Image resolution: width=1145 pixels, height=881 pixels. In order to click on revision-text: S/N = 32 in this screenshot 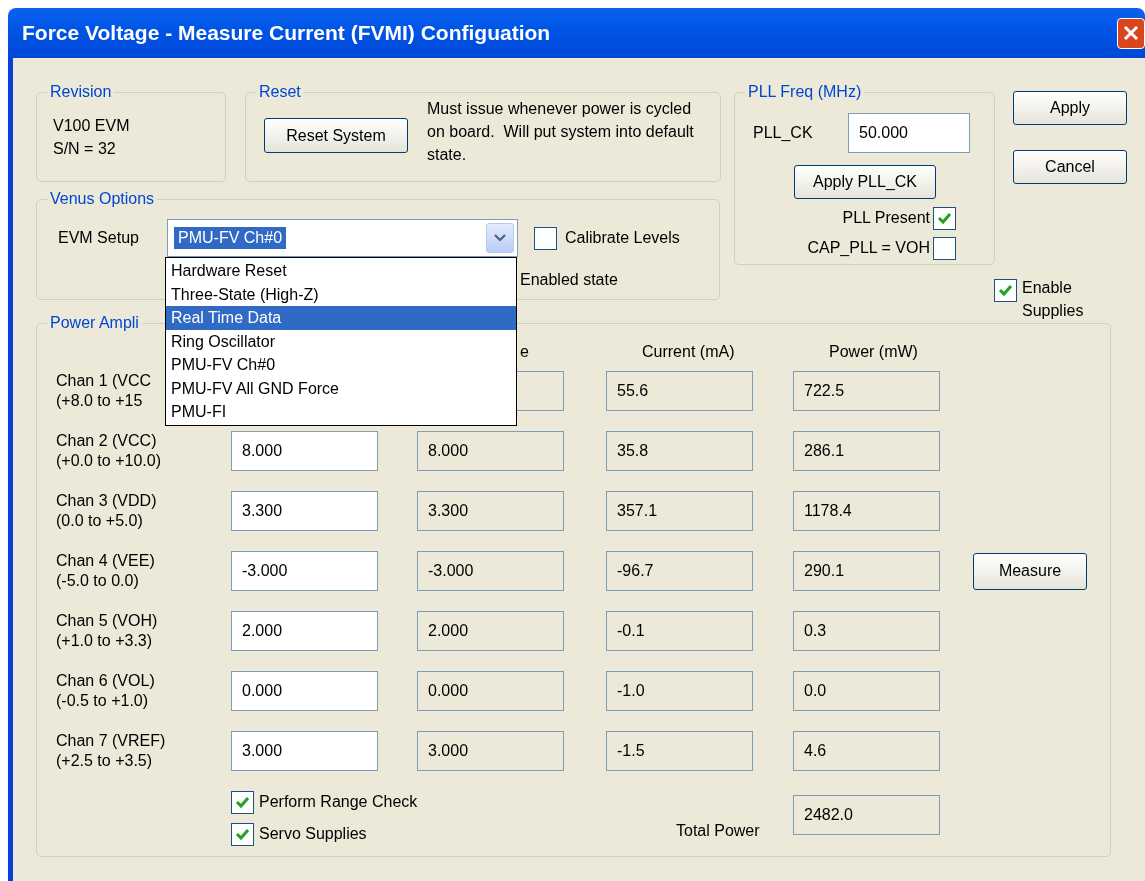, I will do `click(85, 149)`.